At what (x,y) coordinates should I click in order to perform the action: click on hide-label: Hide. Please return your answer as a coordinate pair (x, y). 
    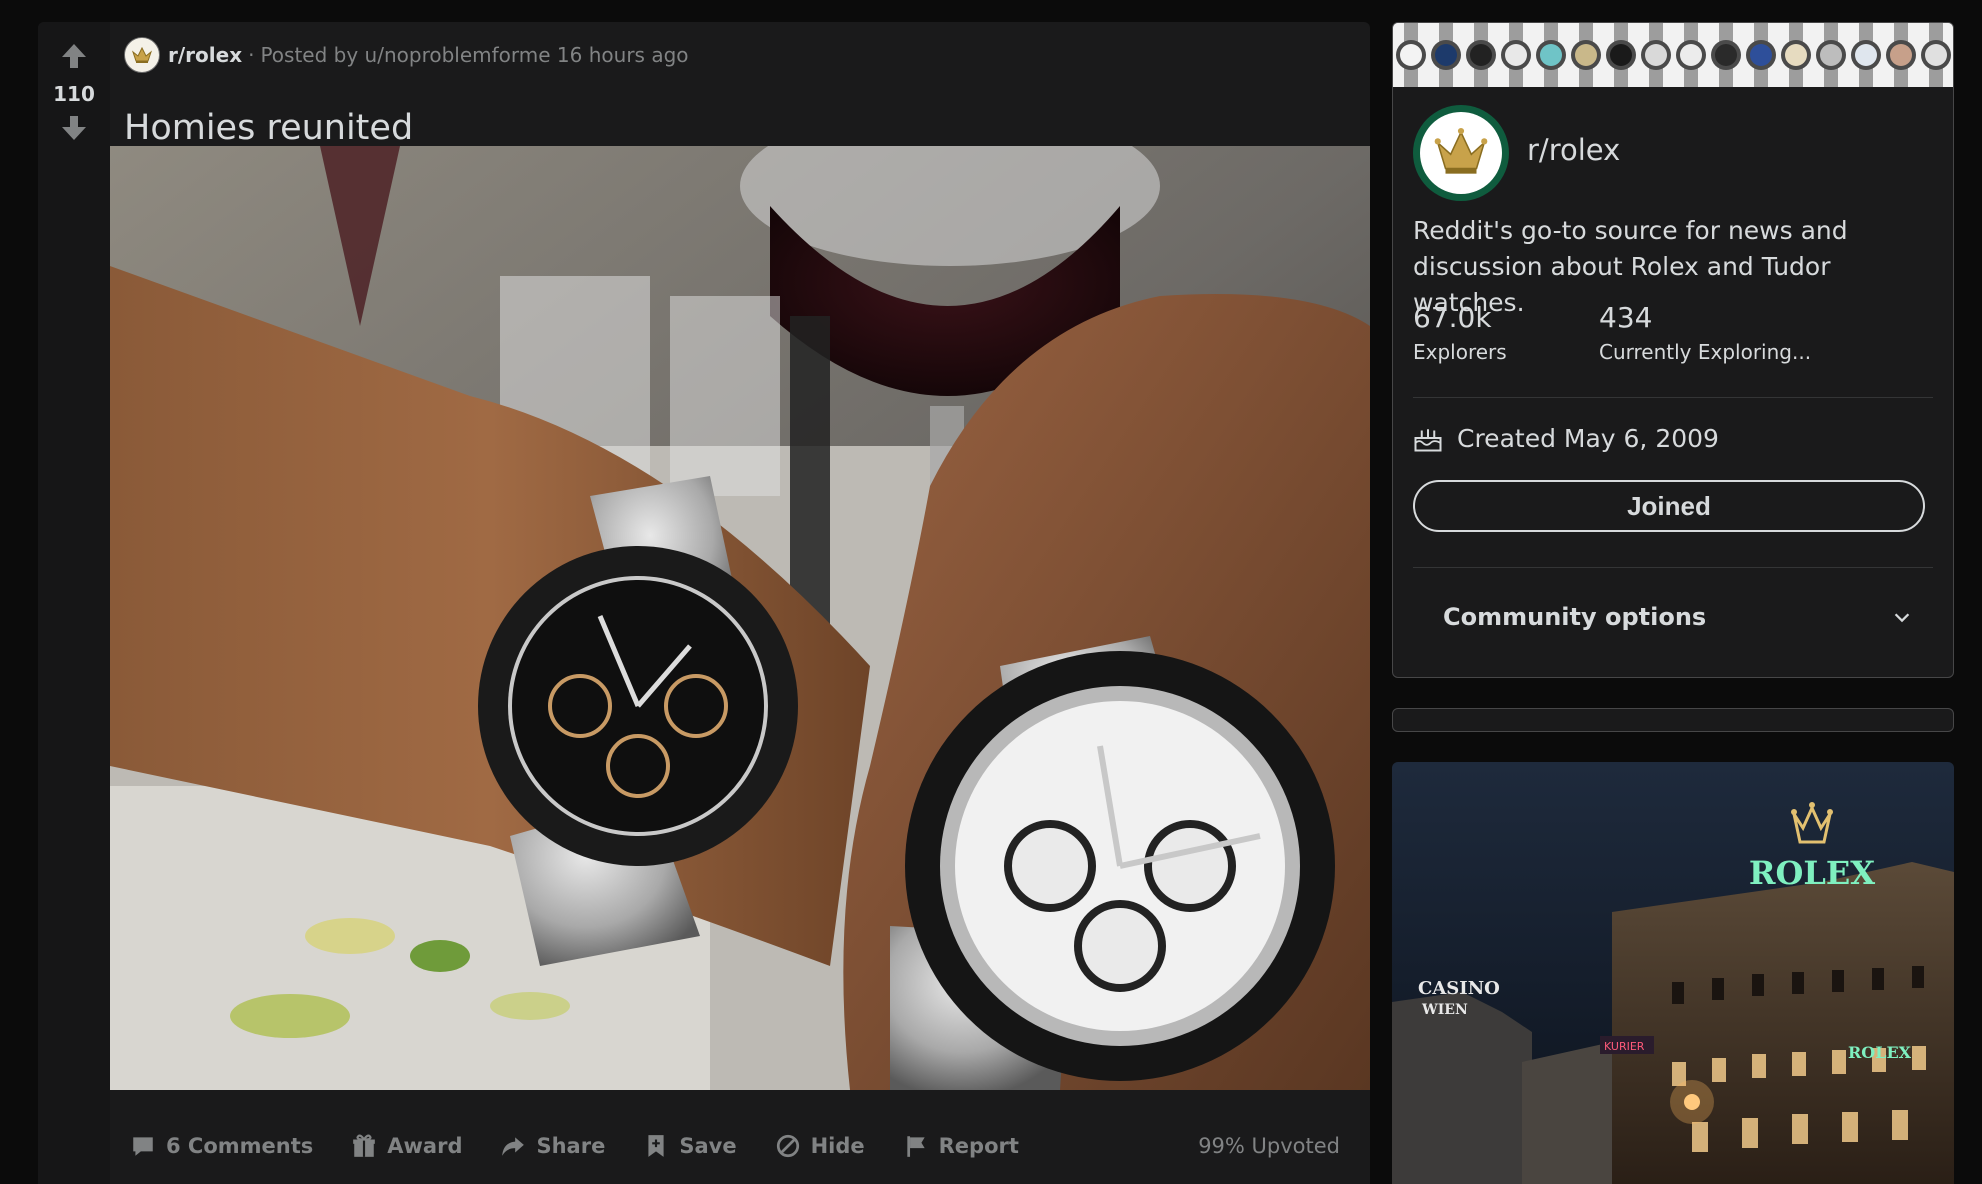
    Looking at the image, I should click on (837, 1146).